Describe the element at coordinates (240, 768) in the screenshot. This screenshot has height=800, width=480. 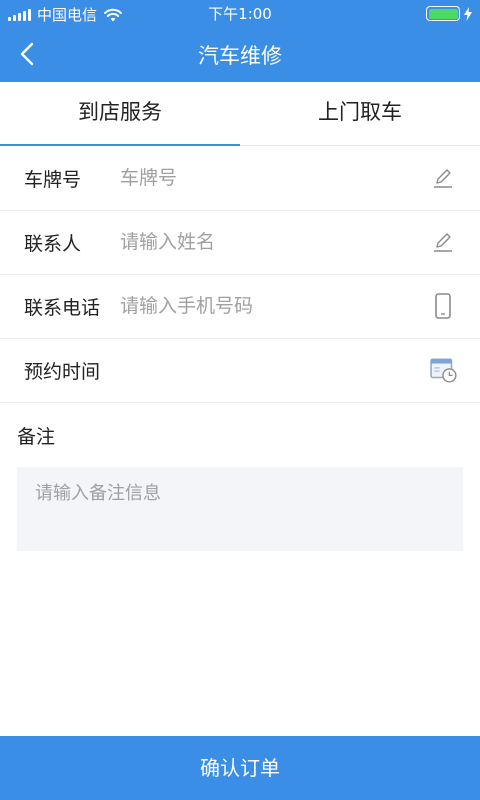
I see `confirm-order-button: 确认订单` at that location.